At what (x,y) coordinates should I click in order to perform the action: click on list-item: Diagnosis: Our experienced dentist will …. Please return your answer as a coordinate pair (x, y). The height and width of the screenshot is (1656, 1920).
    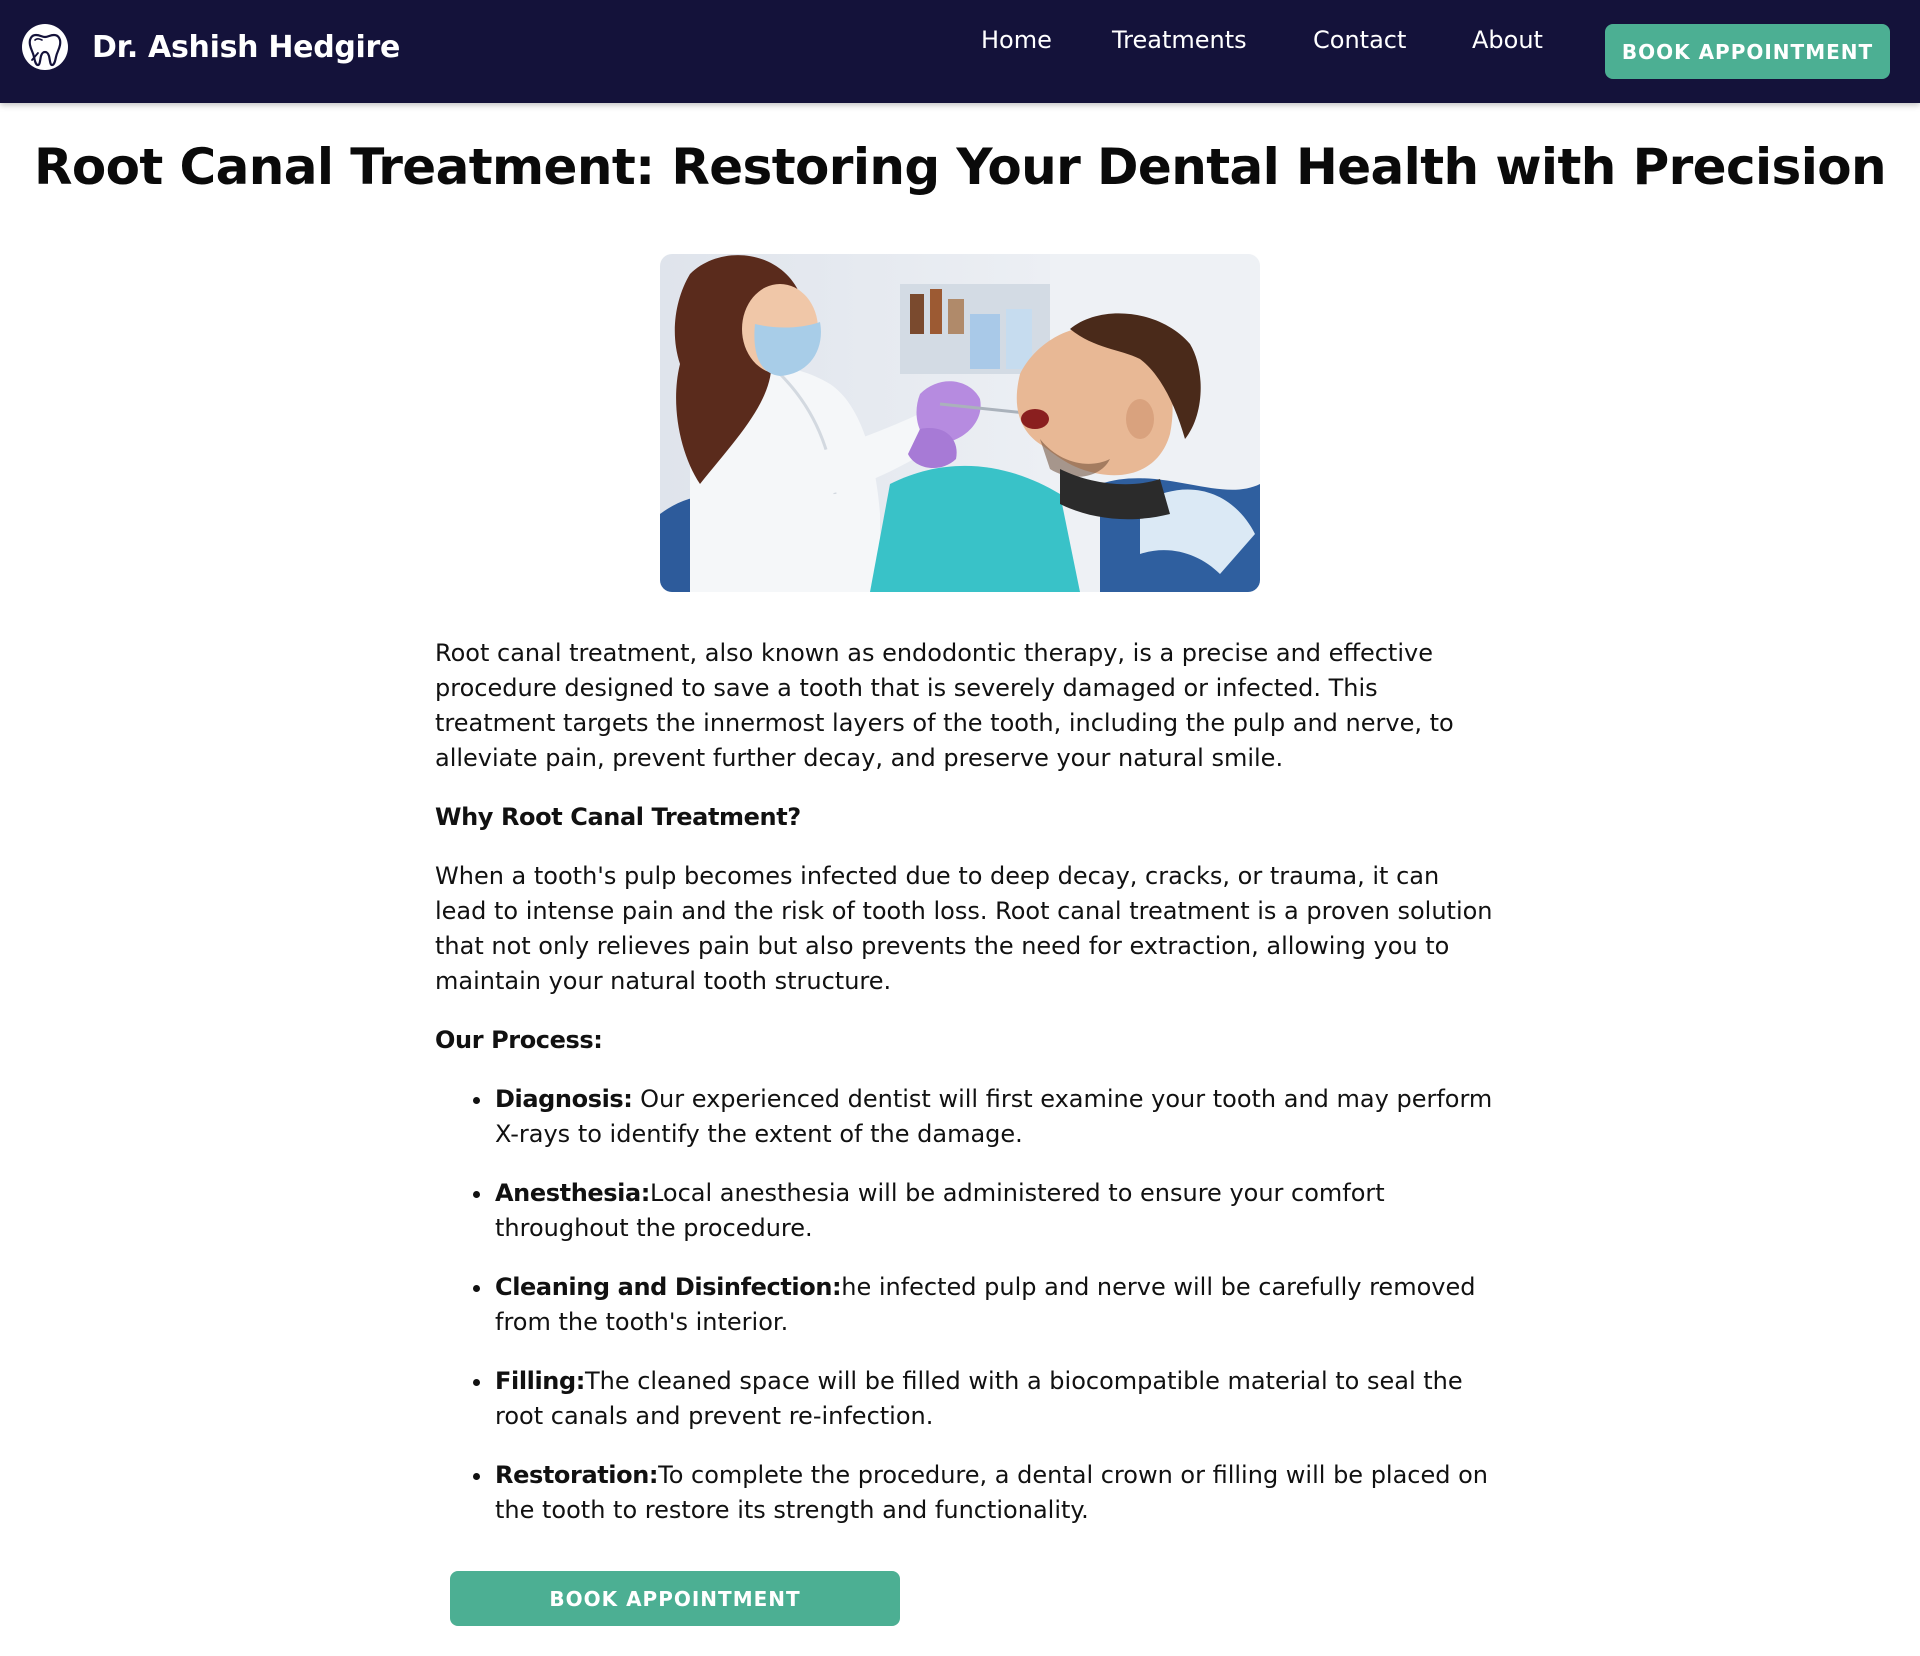
    Looking at the image, I should click on (984, 1117).